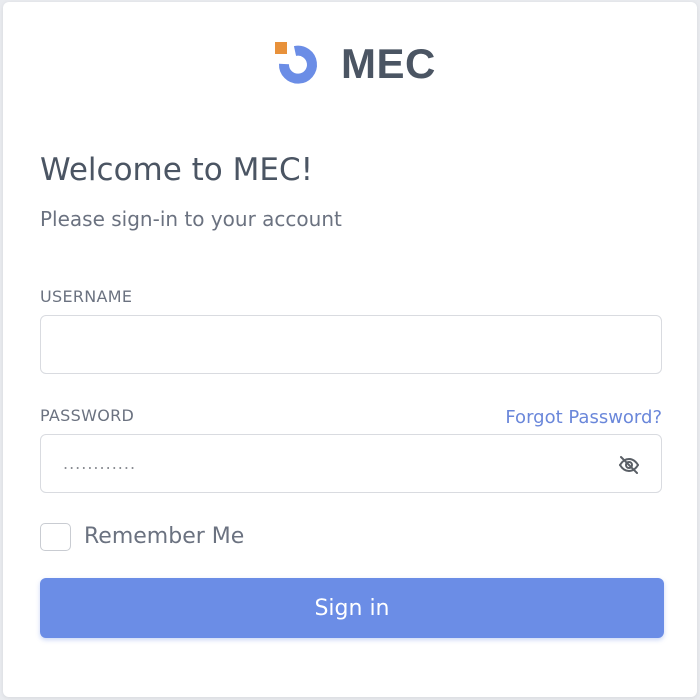 This screenshot has width=700, height=700. Describe the element at coordinates (299, 64) in the screenshot. I see `logo-mark-icon` at that location.